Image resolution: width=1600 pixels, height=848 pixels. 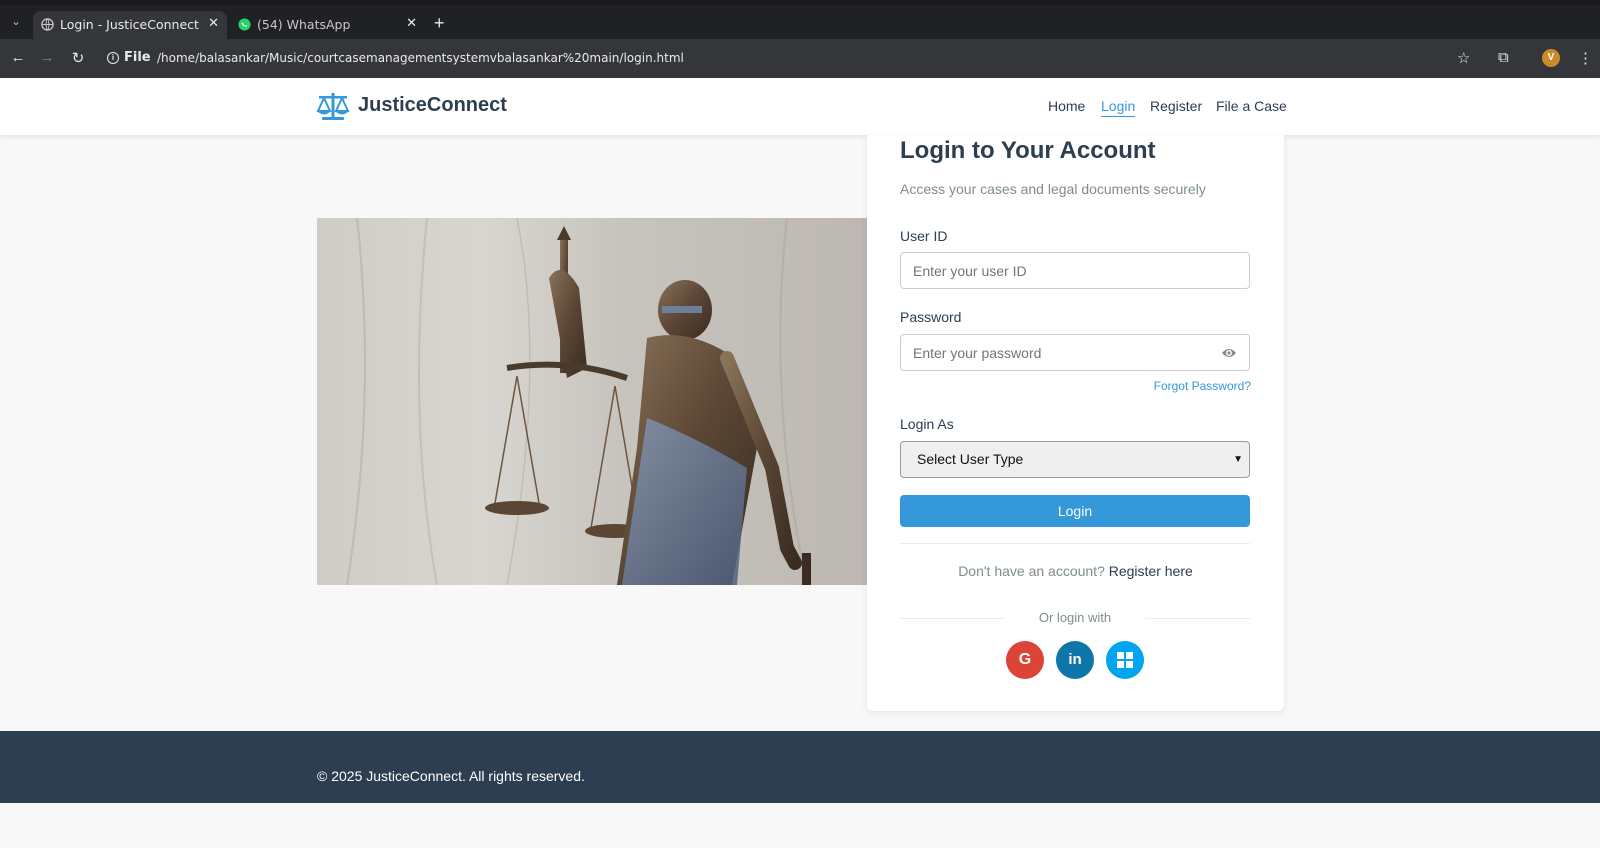 What do you see at coordinates (16, 22) in the screenshot?
I see `tab-search-icon: ⌄` at bounding box center [16, 22].